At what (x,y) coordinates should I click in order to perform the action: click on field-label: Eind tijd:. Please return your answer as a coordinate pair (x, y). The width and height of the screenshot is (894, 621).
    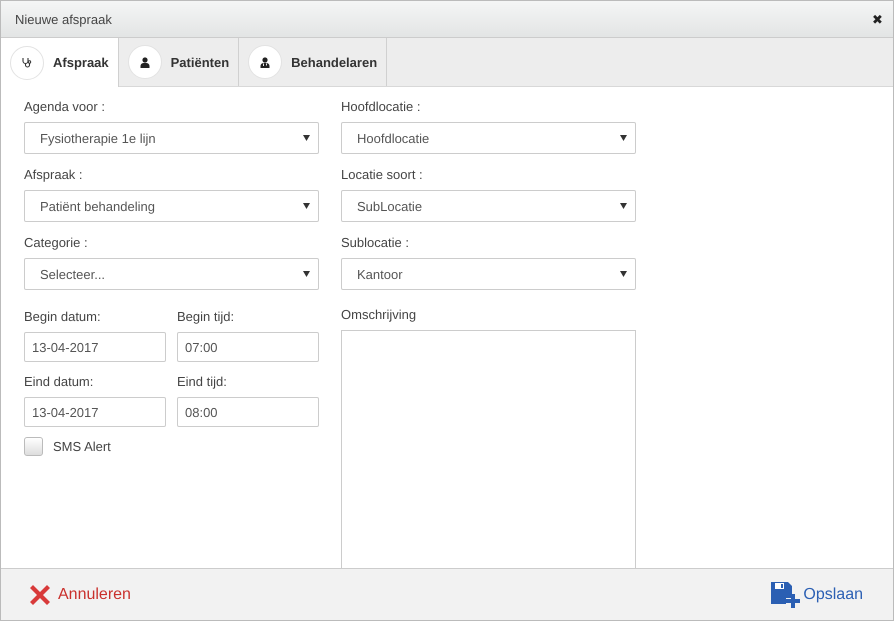
    Looking at the image, I should click on (202, 382).